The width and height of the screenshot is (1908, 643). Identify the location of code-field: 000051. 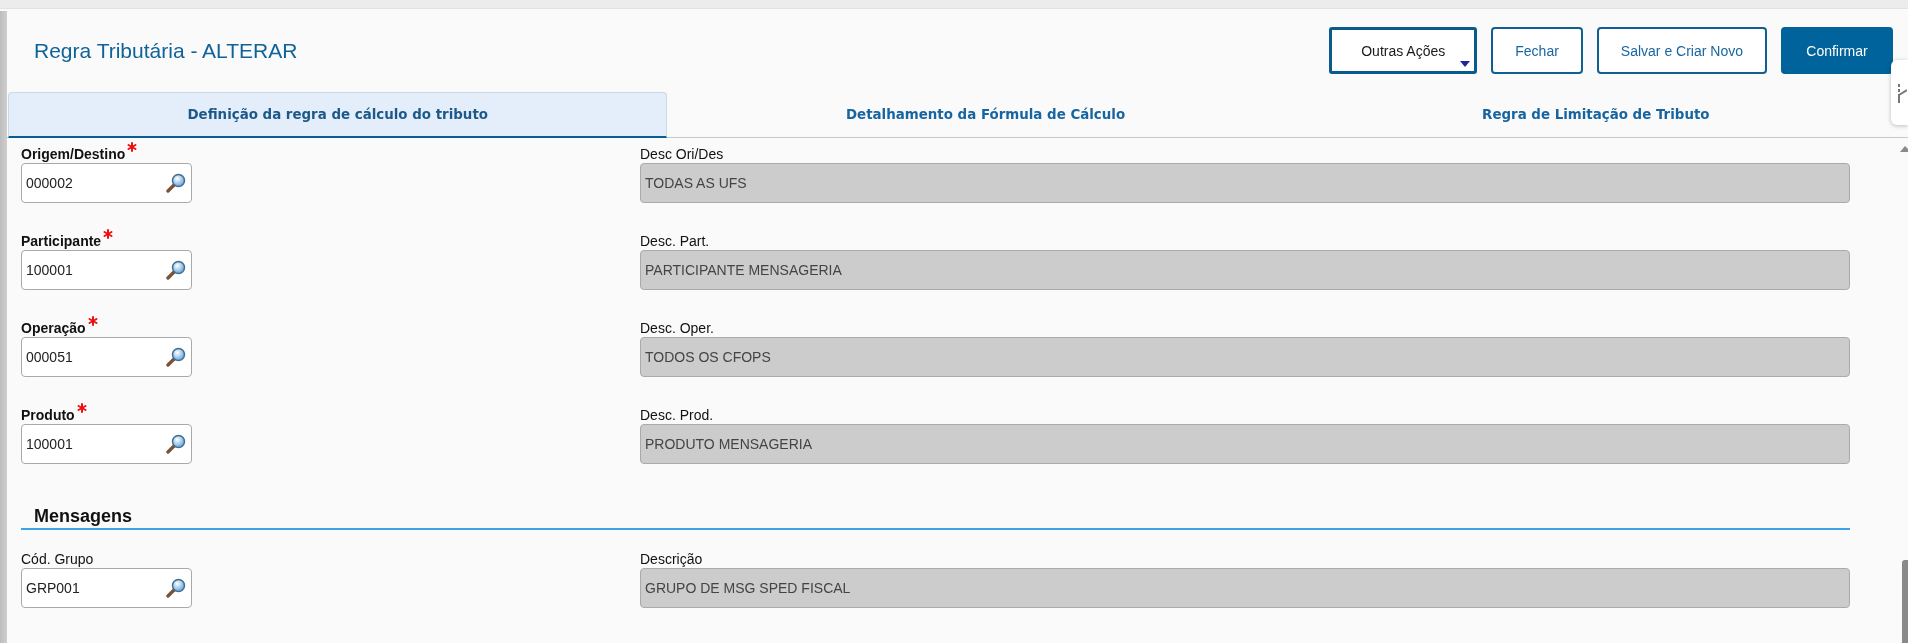
(106, 357).